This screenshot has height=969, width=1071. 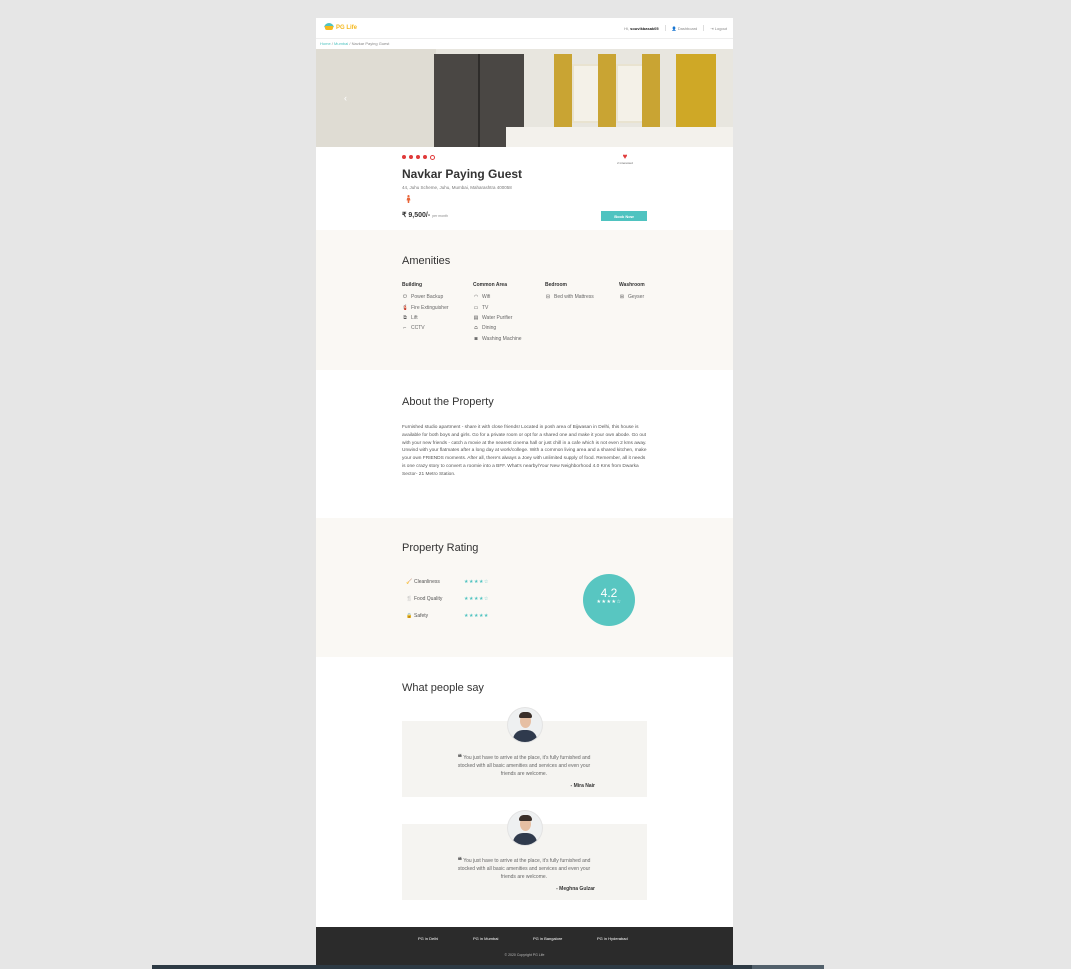 What do you see at coordinates (644, 28) in the screenshot?
I see `username: souvikbasak05` at bounding box center [644, 28].